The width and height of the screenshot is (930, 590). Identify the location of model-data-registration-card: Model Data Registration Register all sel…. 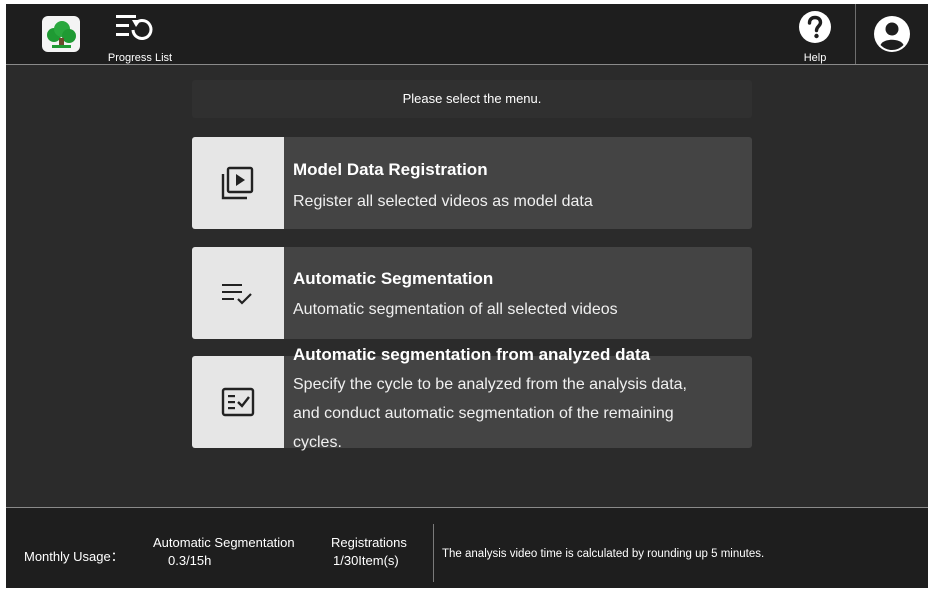
(472, 183).